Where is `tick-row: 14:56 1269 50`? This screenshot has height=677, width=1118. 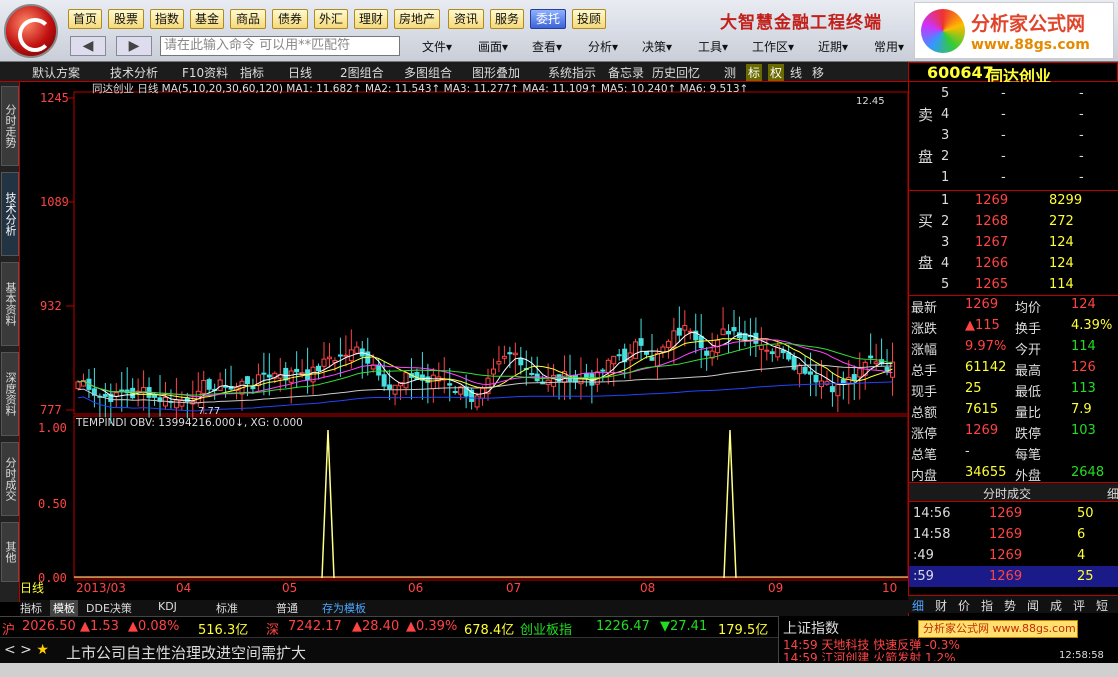
tick-row: 14:56 1269 50 is located at coordinates (1013, 513).